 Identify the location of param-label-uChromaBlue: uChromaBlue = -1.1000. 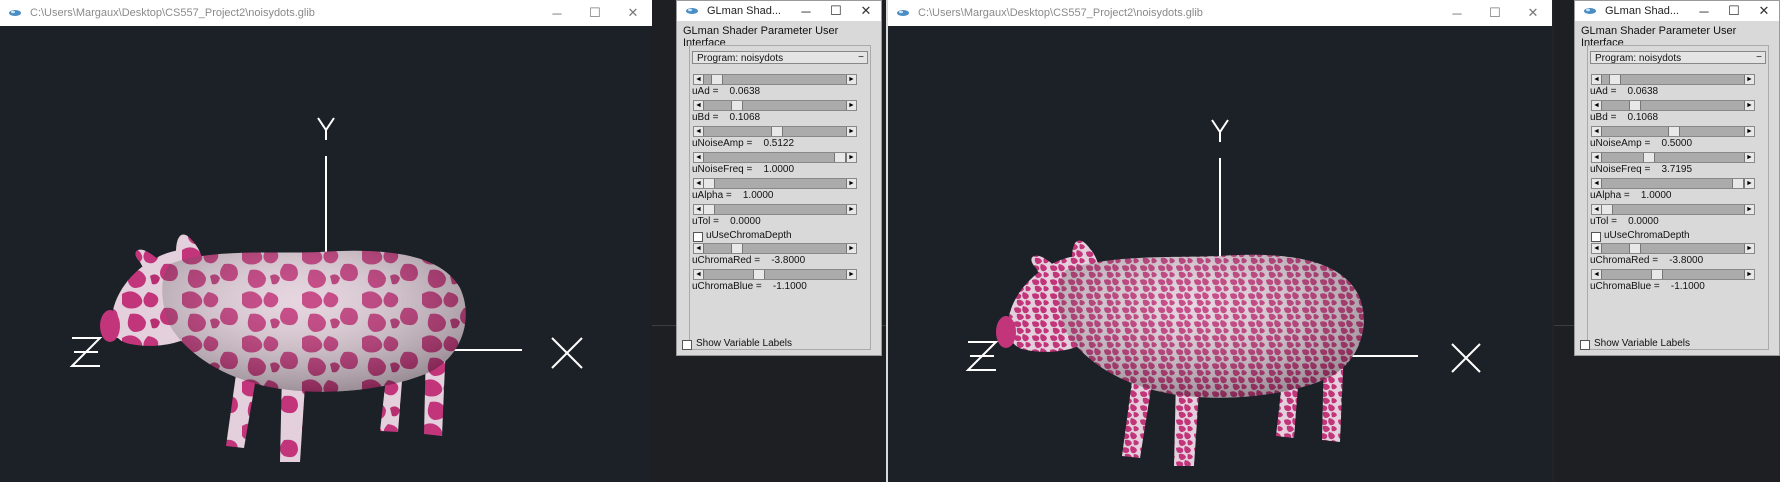
(749, 286).